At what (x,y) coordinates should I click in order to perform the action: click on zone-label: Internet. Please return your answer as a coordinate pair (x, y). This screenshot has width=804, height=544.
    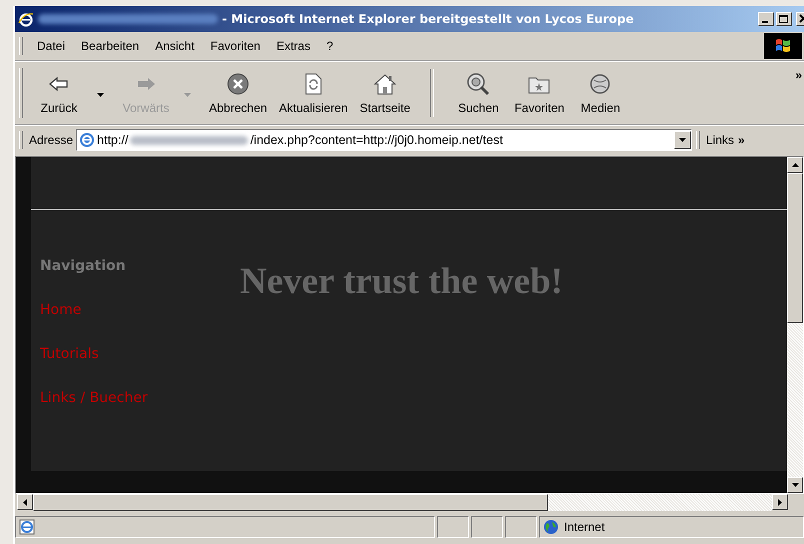
    Looking at the image, I should click on (584, 527).